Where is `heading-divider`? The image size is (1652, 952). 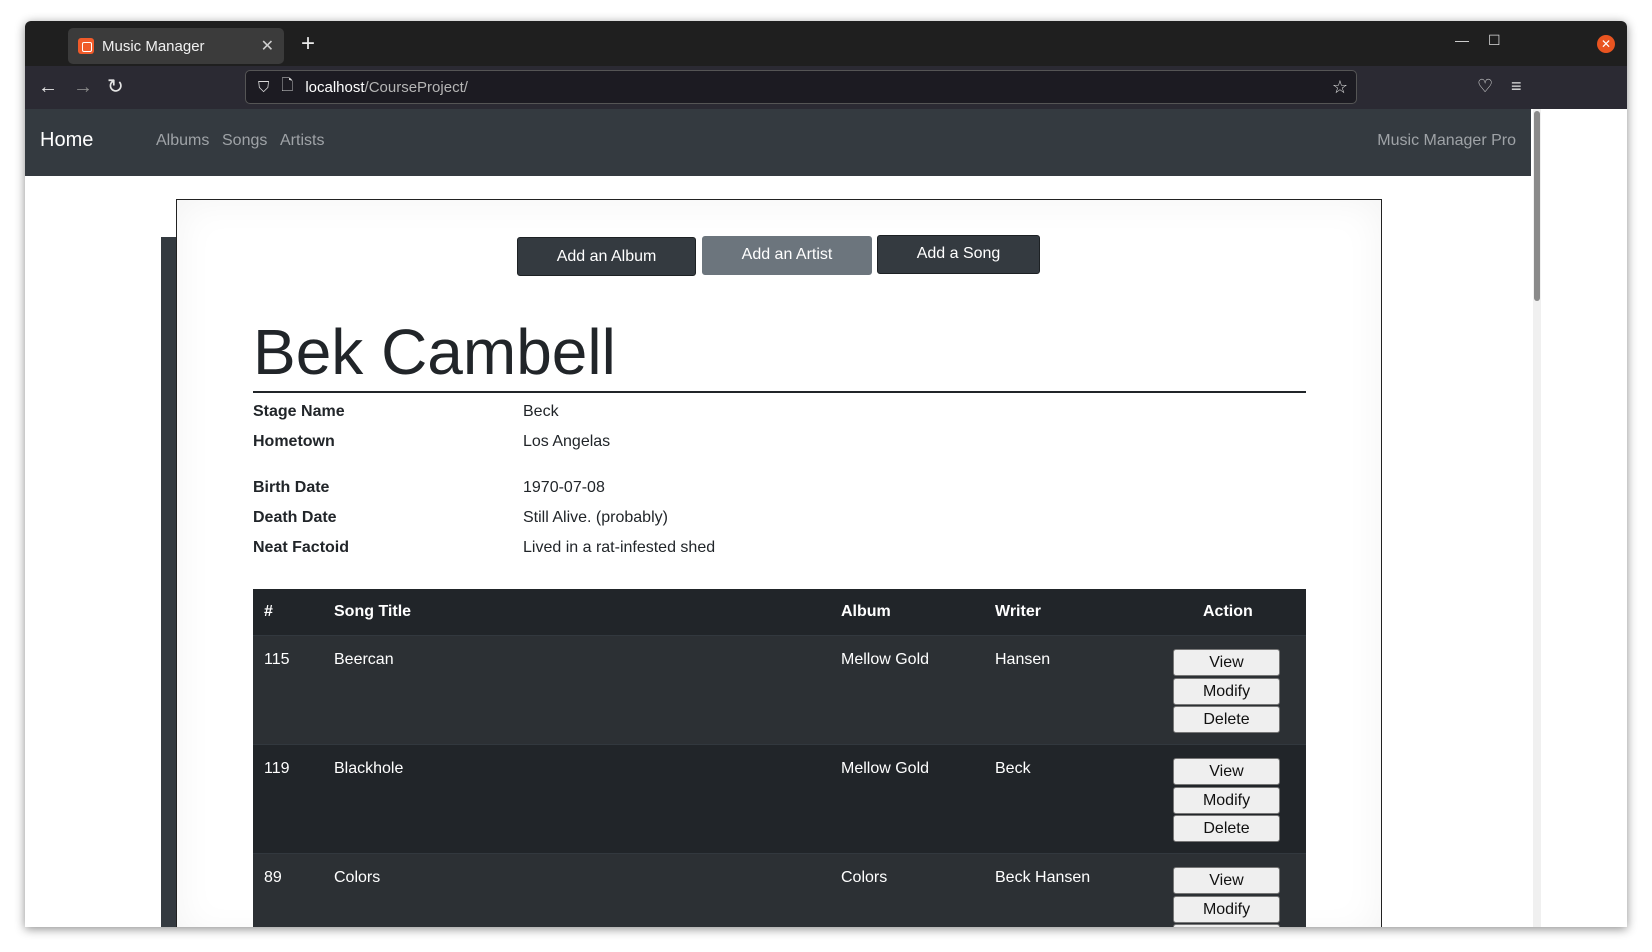 heading-divider is located at coordinates (779, 392).